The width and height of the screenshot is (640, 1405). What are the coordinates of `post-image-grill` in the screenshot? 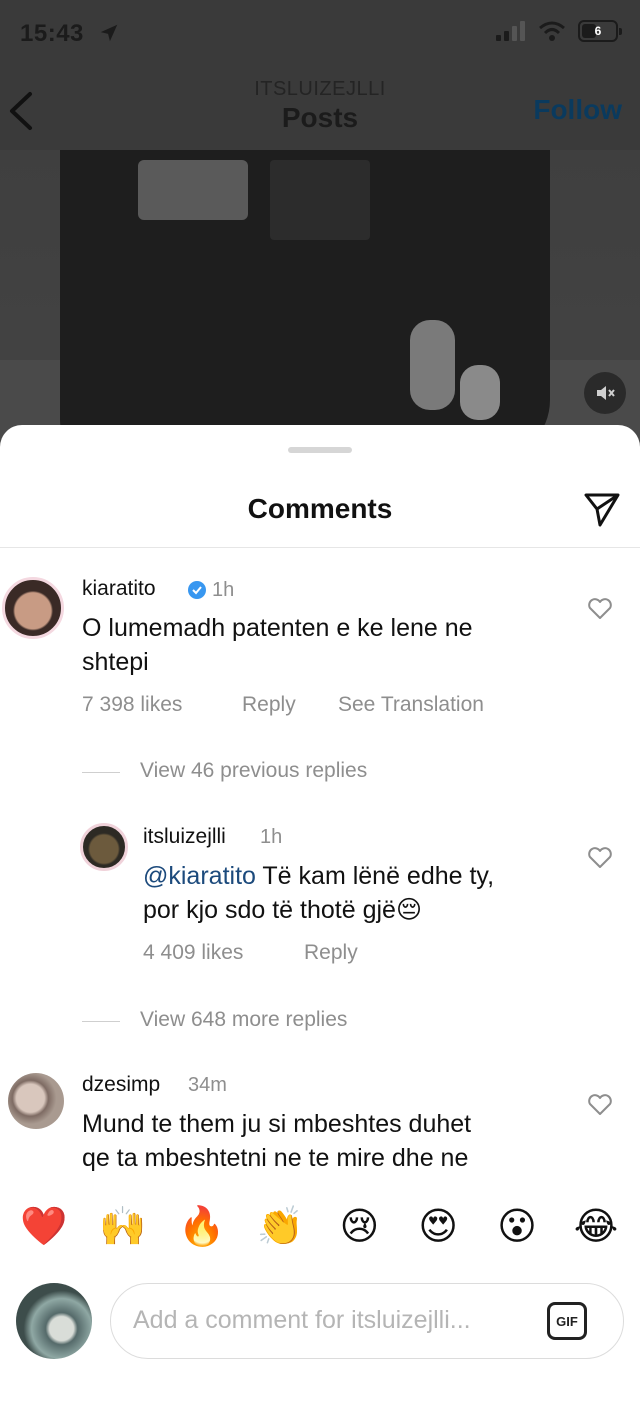 It's located at (320, 200).